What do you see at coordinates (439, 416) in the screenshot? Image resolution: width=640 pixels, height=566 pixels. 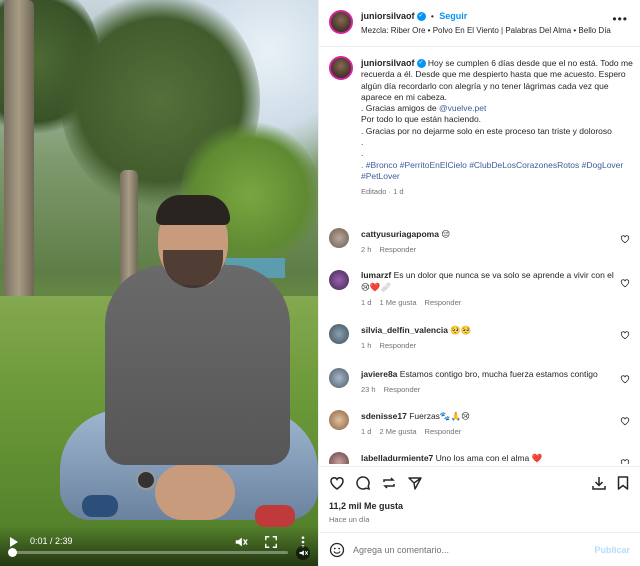 I see `comment-text: Fuerzas🐾🙏😢` at bounding box center [439, 416].